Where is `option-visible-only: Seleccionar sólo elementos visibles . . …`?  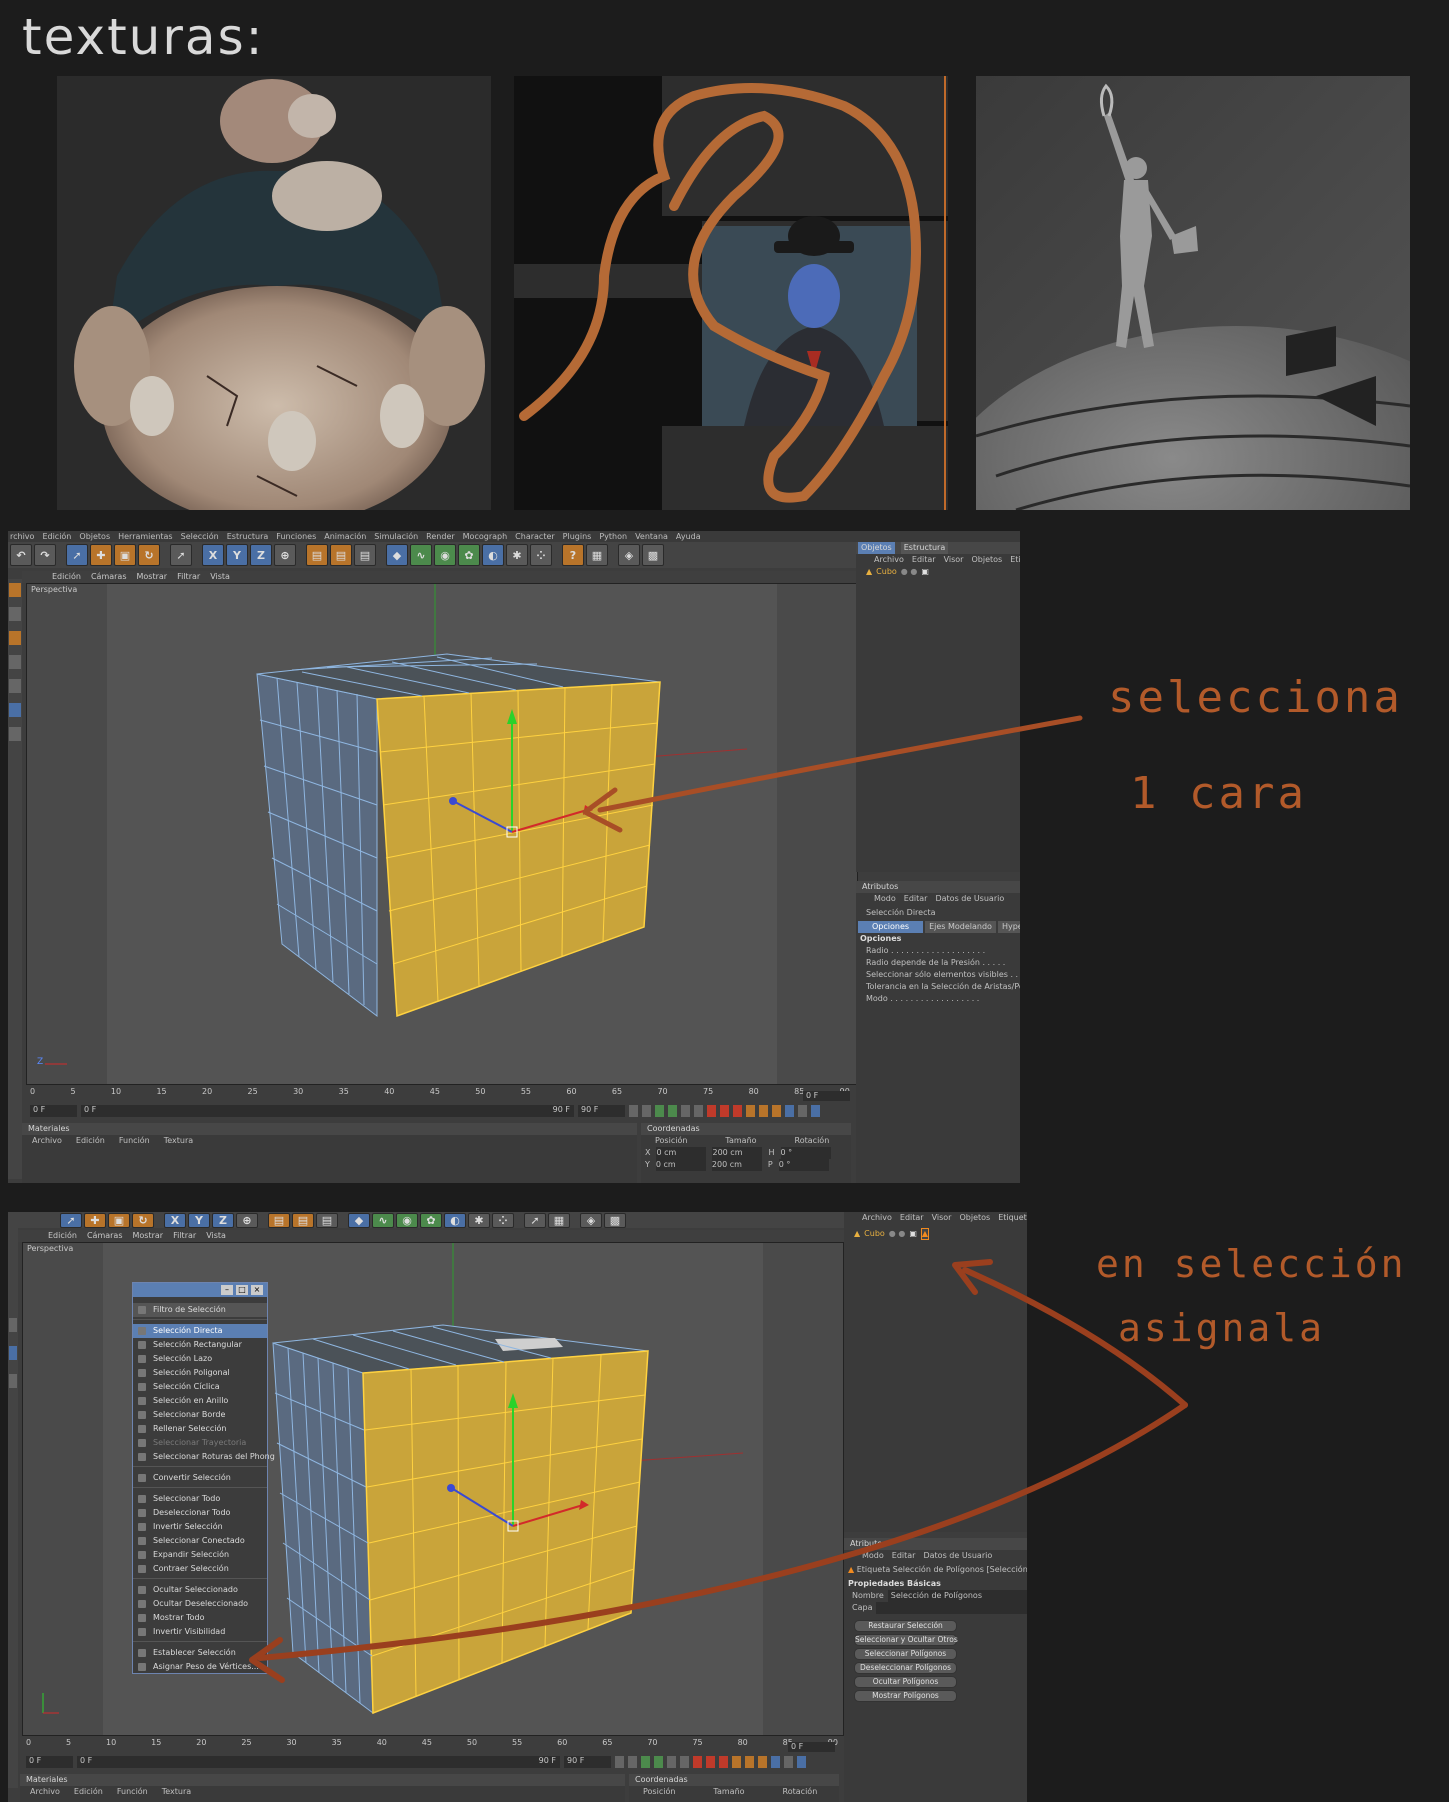 option-visible-only: Seleccionar sólo elementos visibles . . … is located at coordinates (938, 975).